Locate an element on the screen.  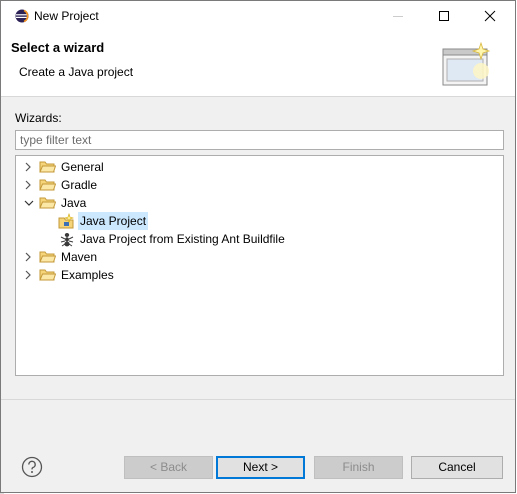
maximize-icon is located at coordinates (444, 16).